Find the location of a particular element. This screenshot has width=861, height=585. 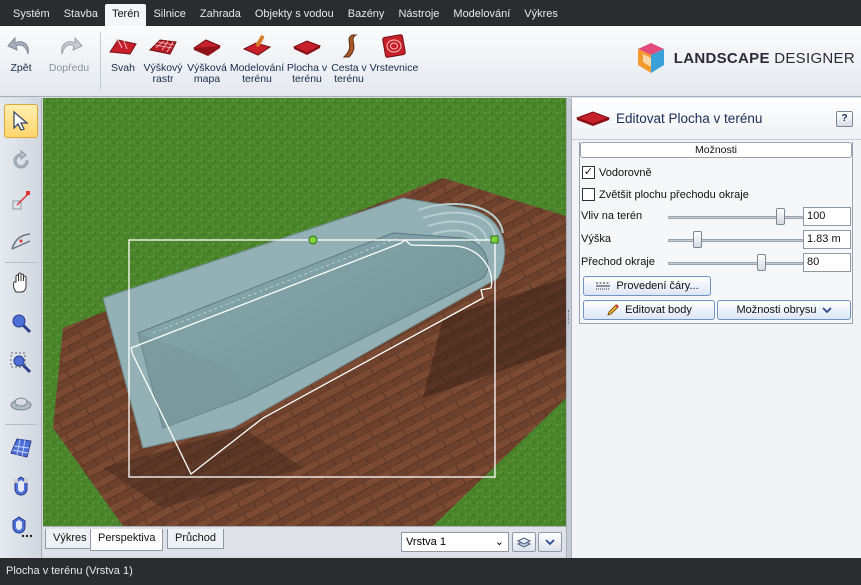

contours-button: Vrstevnice is located at coordinates (394, 61).